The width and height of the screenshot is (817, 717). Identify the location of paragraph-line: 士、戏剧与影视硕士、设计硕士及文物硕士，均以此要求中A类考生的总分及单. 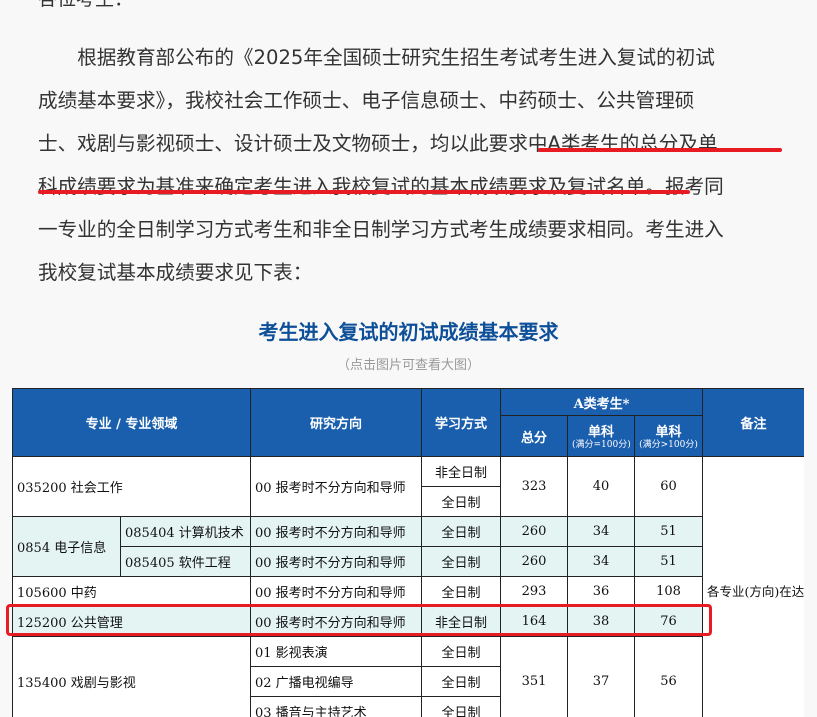
(378, 143).